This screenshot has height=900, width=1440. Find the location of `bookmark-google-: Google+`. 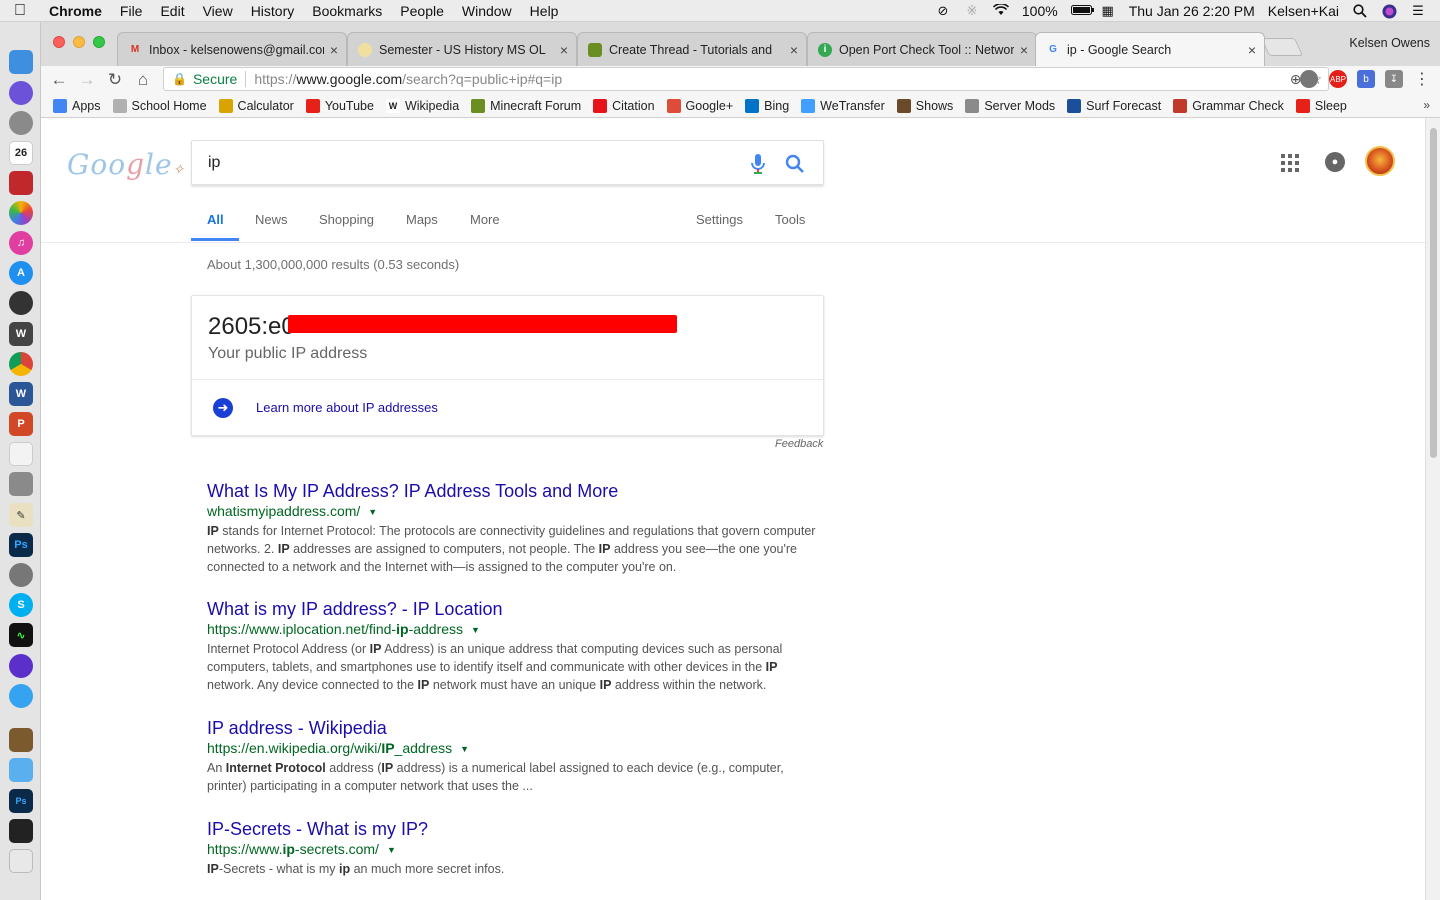

bookmark-google-: Google+ is located at coordinates (699, 105).